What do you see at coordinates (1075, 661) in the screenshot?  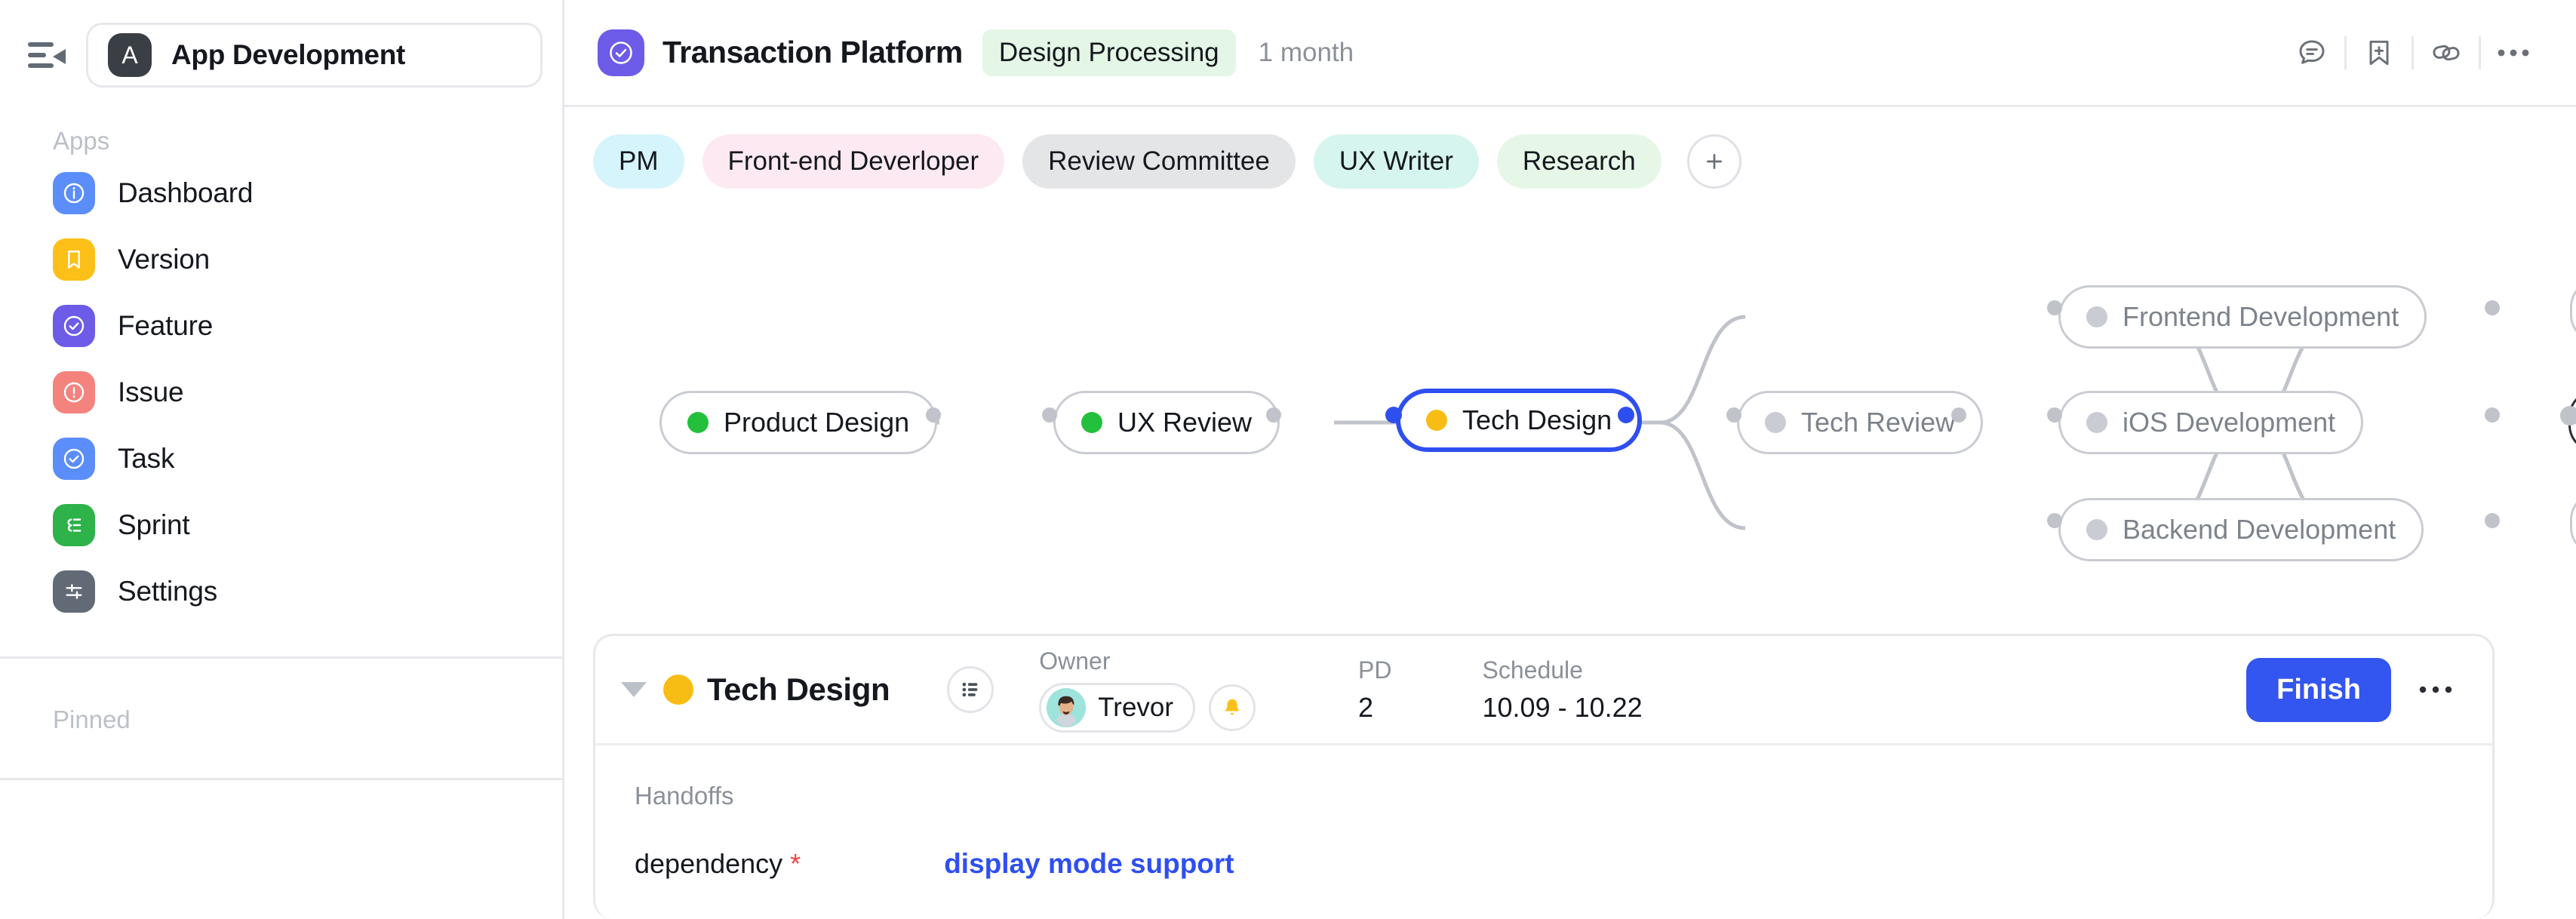 I see `owner-label: Owner` at bounding box center [1075, 661].